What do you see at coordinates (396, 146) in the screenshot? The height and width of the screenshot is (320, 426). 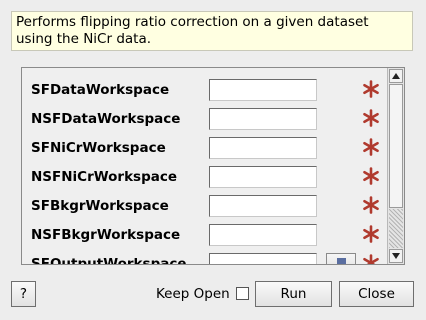 I see `scrollbar-thumb` at bounding box center [396, 146].